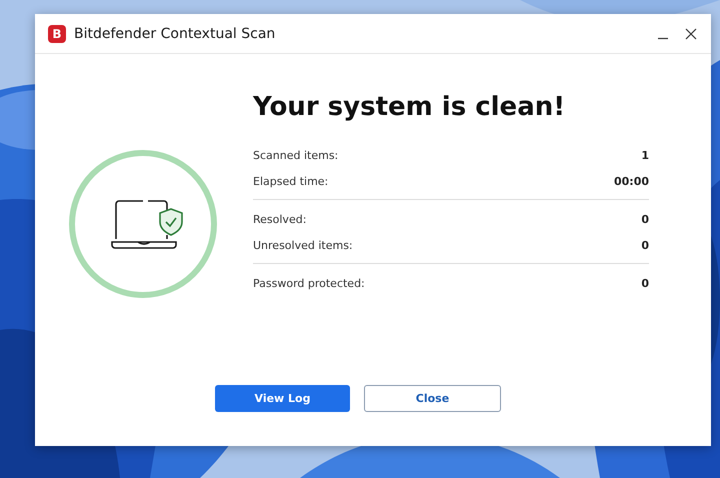 Image resolution: width=720 pixels, height=478 pixels. What do you see at coordinates (295, 155) in the screenshot?
I see `stat-label: Scanned items:` at bounding box center [295, 155].